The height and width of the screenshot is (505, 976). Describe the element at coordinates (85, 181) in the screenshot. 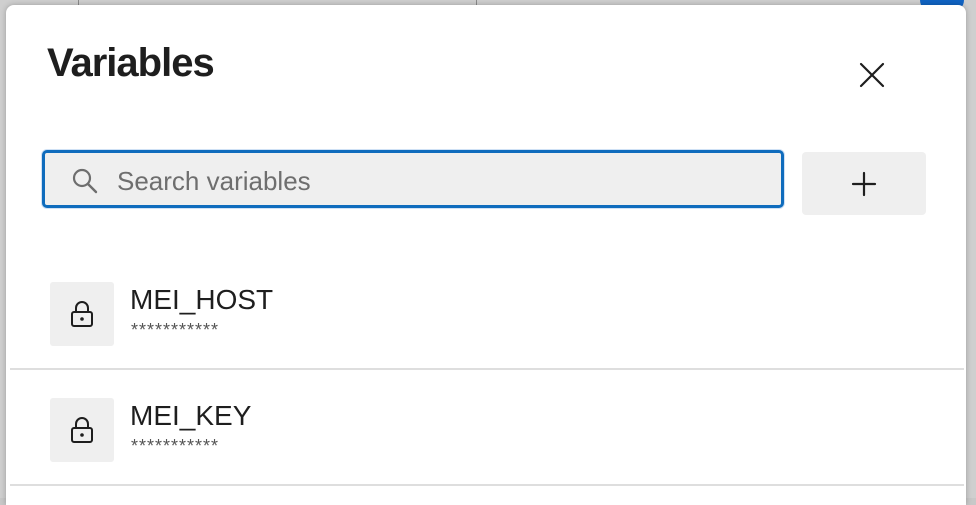

I see `search-icon` at that location.